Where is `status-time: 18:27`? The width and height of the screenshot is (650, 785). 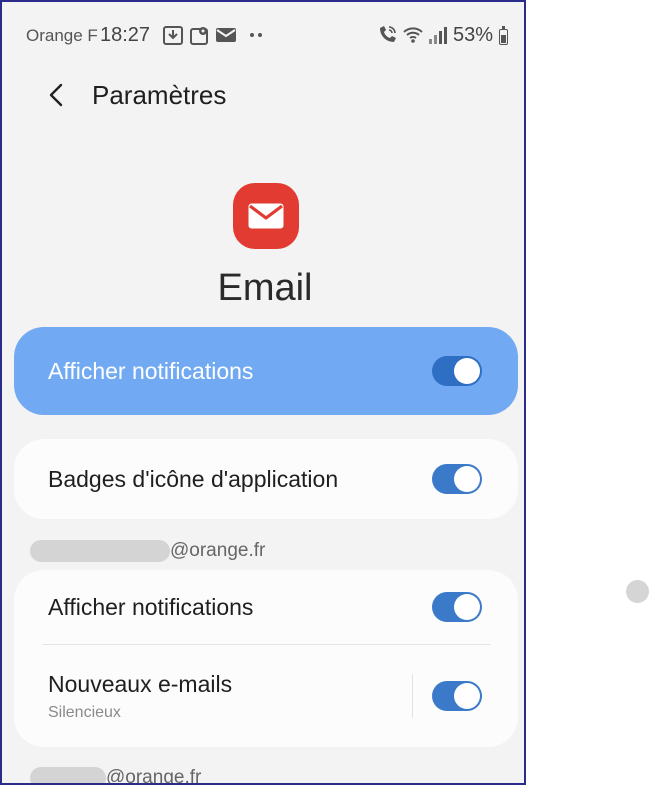 status-time: 18:27 is located at coordinates (125, 35).